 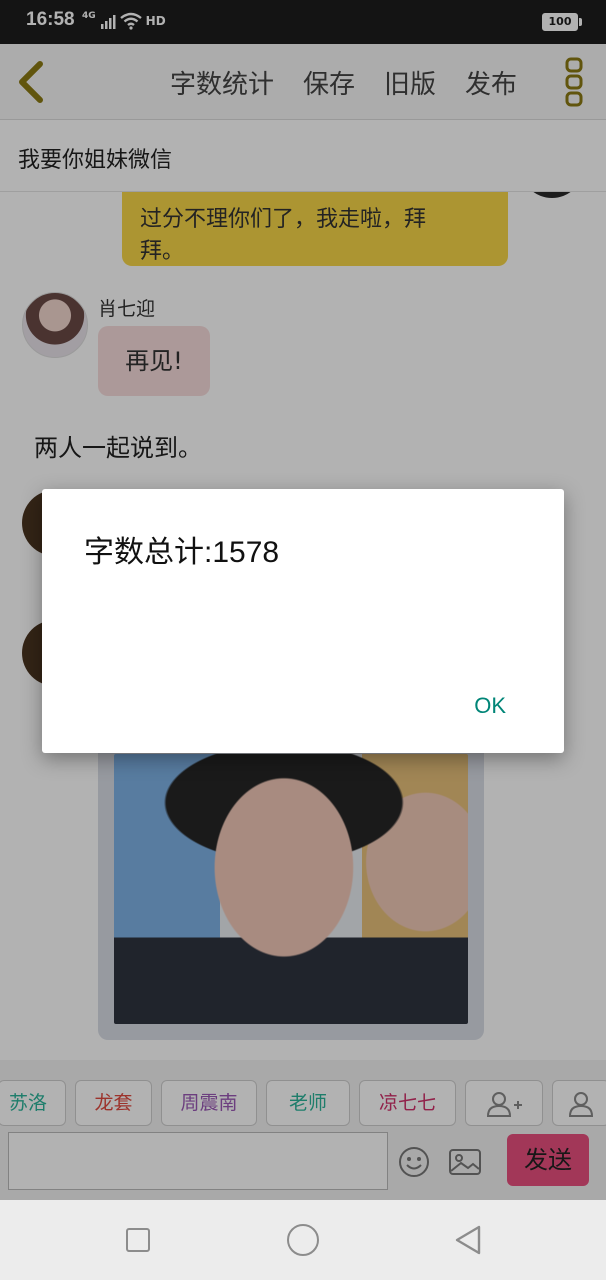 I want to click on circle-icon, so click(x=303, y=1240).